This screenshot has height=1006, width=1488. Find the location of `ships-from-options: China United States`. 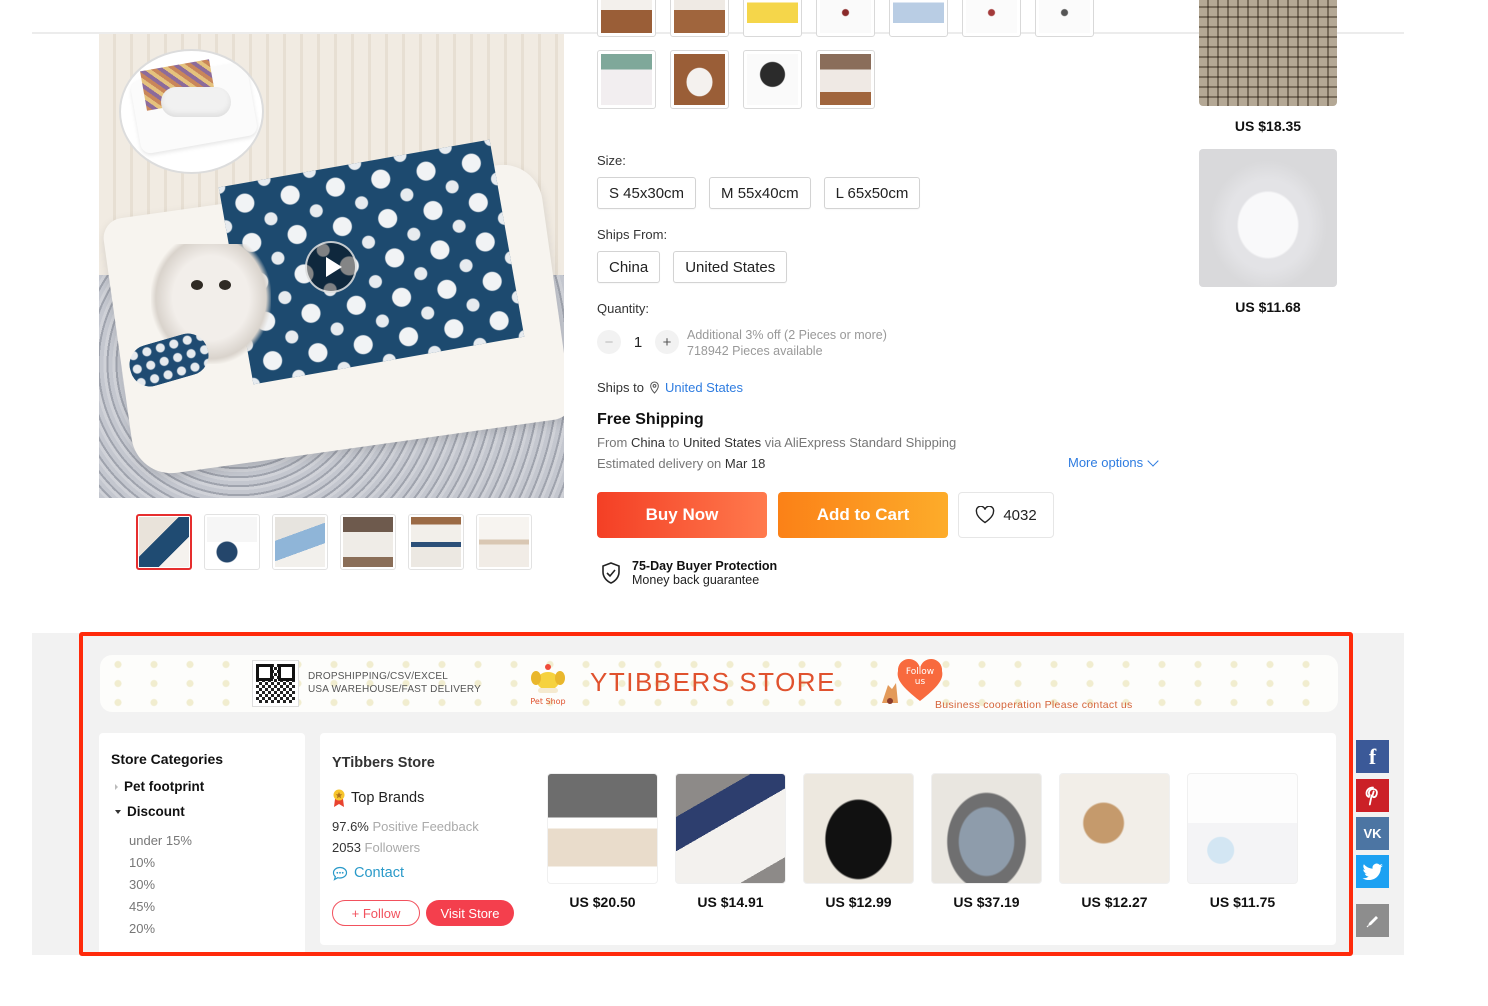

ships-from-options: China United States is located at coordinates (692, 267).